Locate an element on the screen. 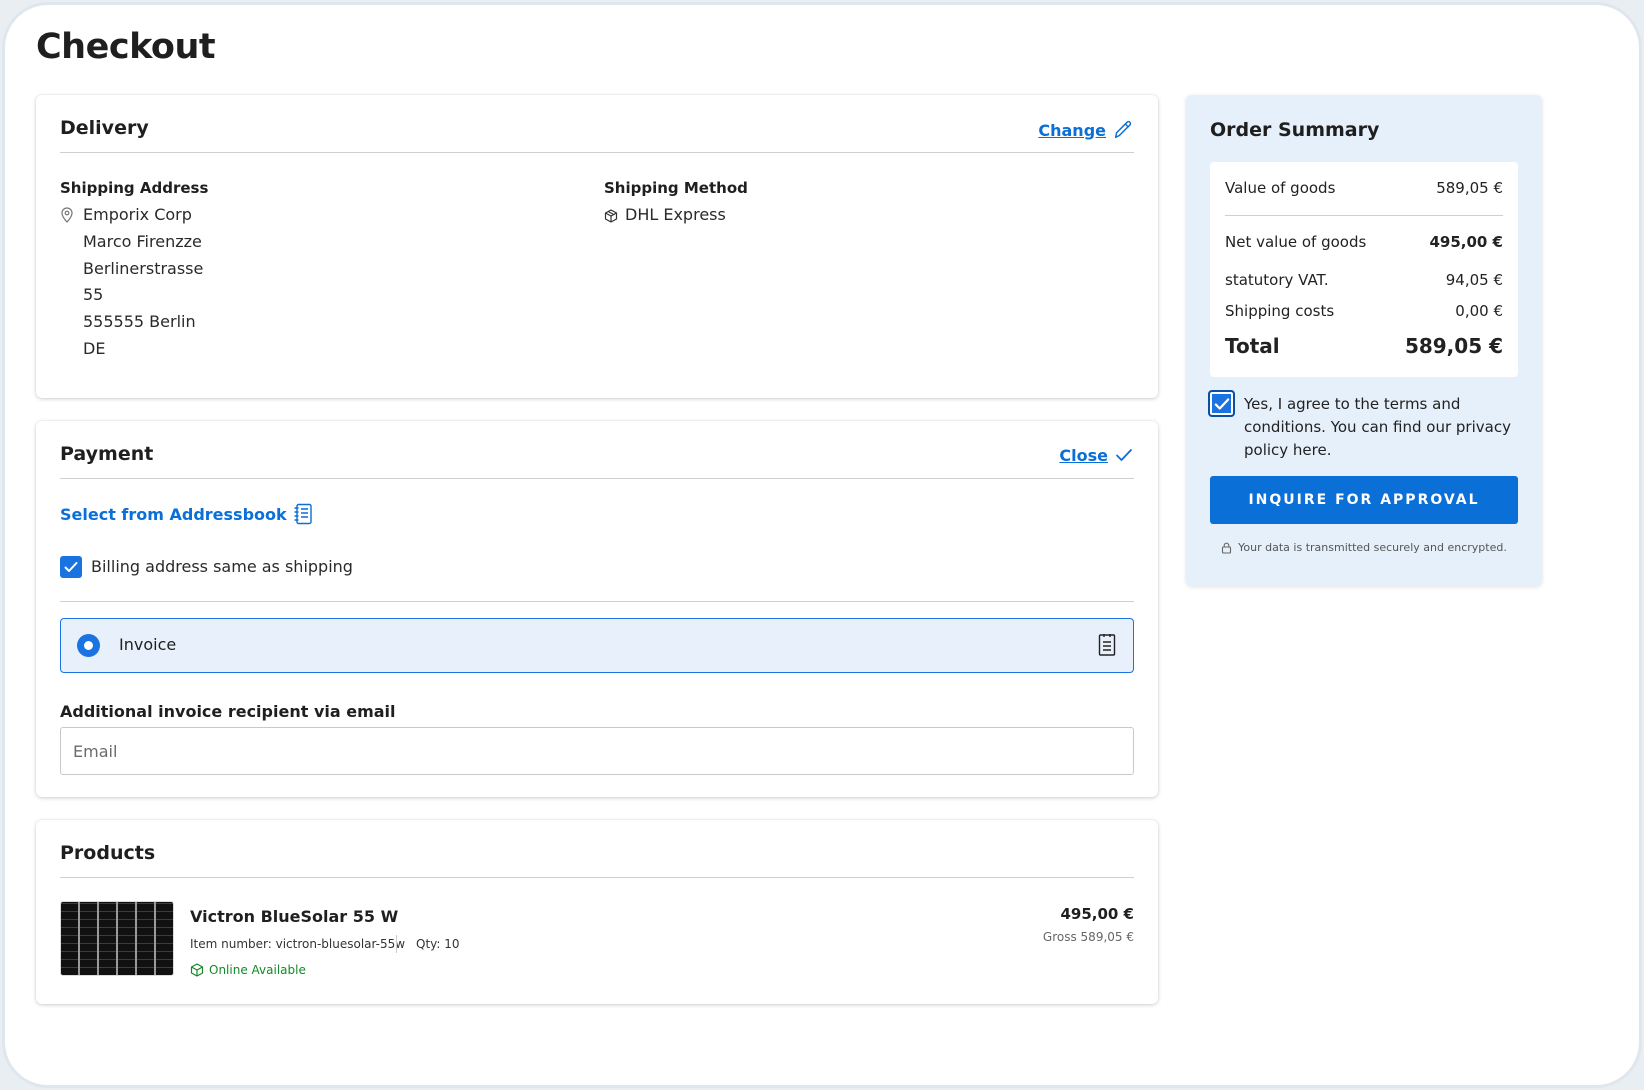 This screenshot has width=1644, height=1090. vat-label: statutory VAT. is located at coordinates (1277, 280).